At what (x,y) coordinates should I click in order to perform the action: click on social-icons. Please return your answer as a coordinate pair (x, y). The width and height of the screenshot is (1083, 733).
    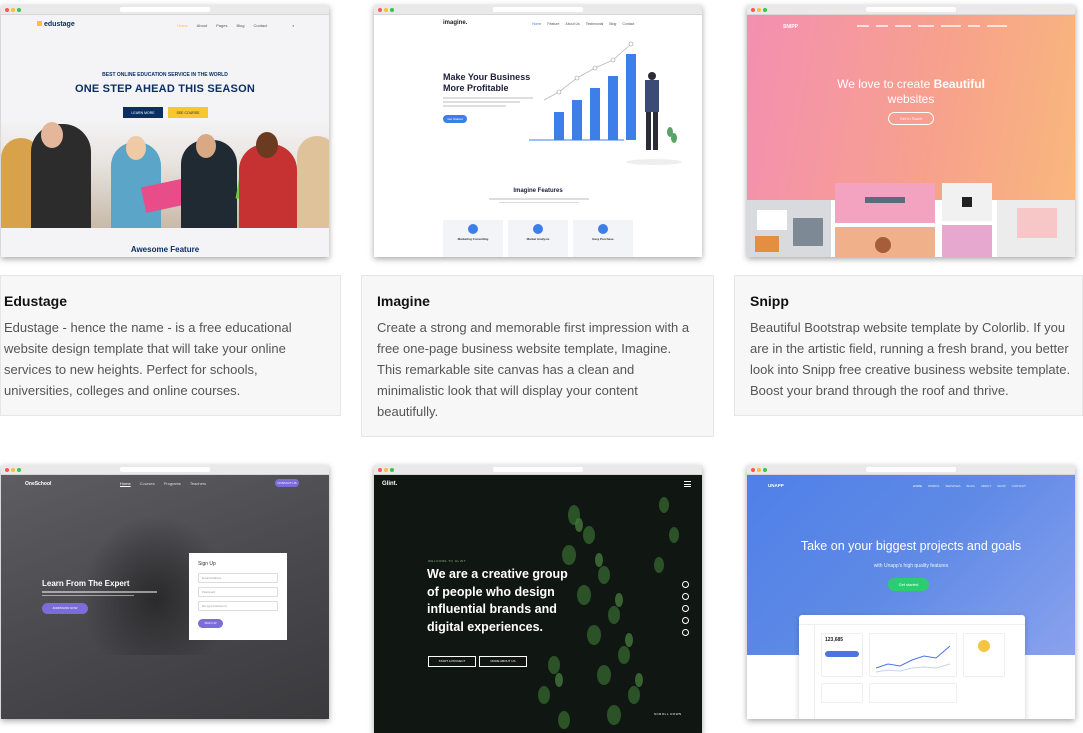
    Looking at the image, I should click on (685, 608).